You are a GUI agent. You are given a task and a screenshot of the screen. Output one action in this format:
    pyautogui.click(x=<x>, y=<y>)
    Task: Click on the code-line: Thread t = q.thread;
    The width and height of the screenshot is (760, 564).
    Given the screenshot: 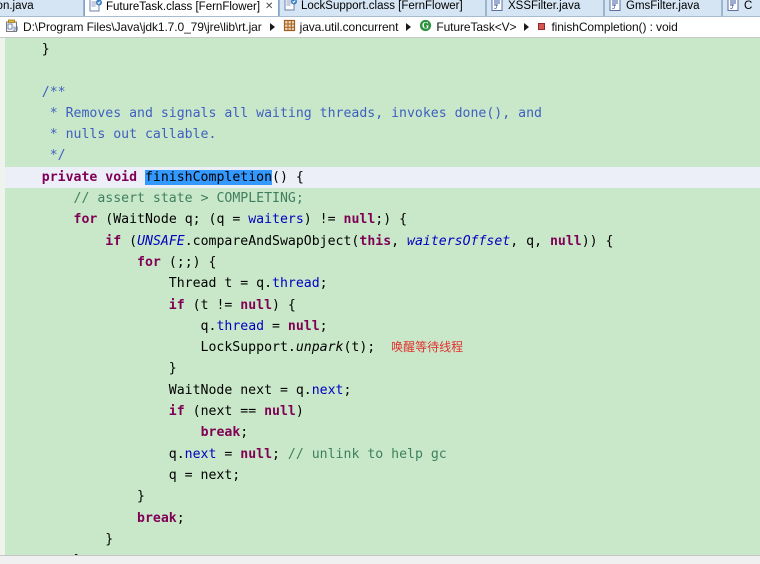 What is the action you would take?
    pyautogui.click(x=382, y=283)
    